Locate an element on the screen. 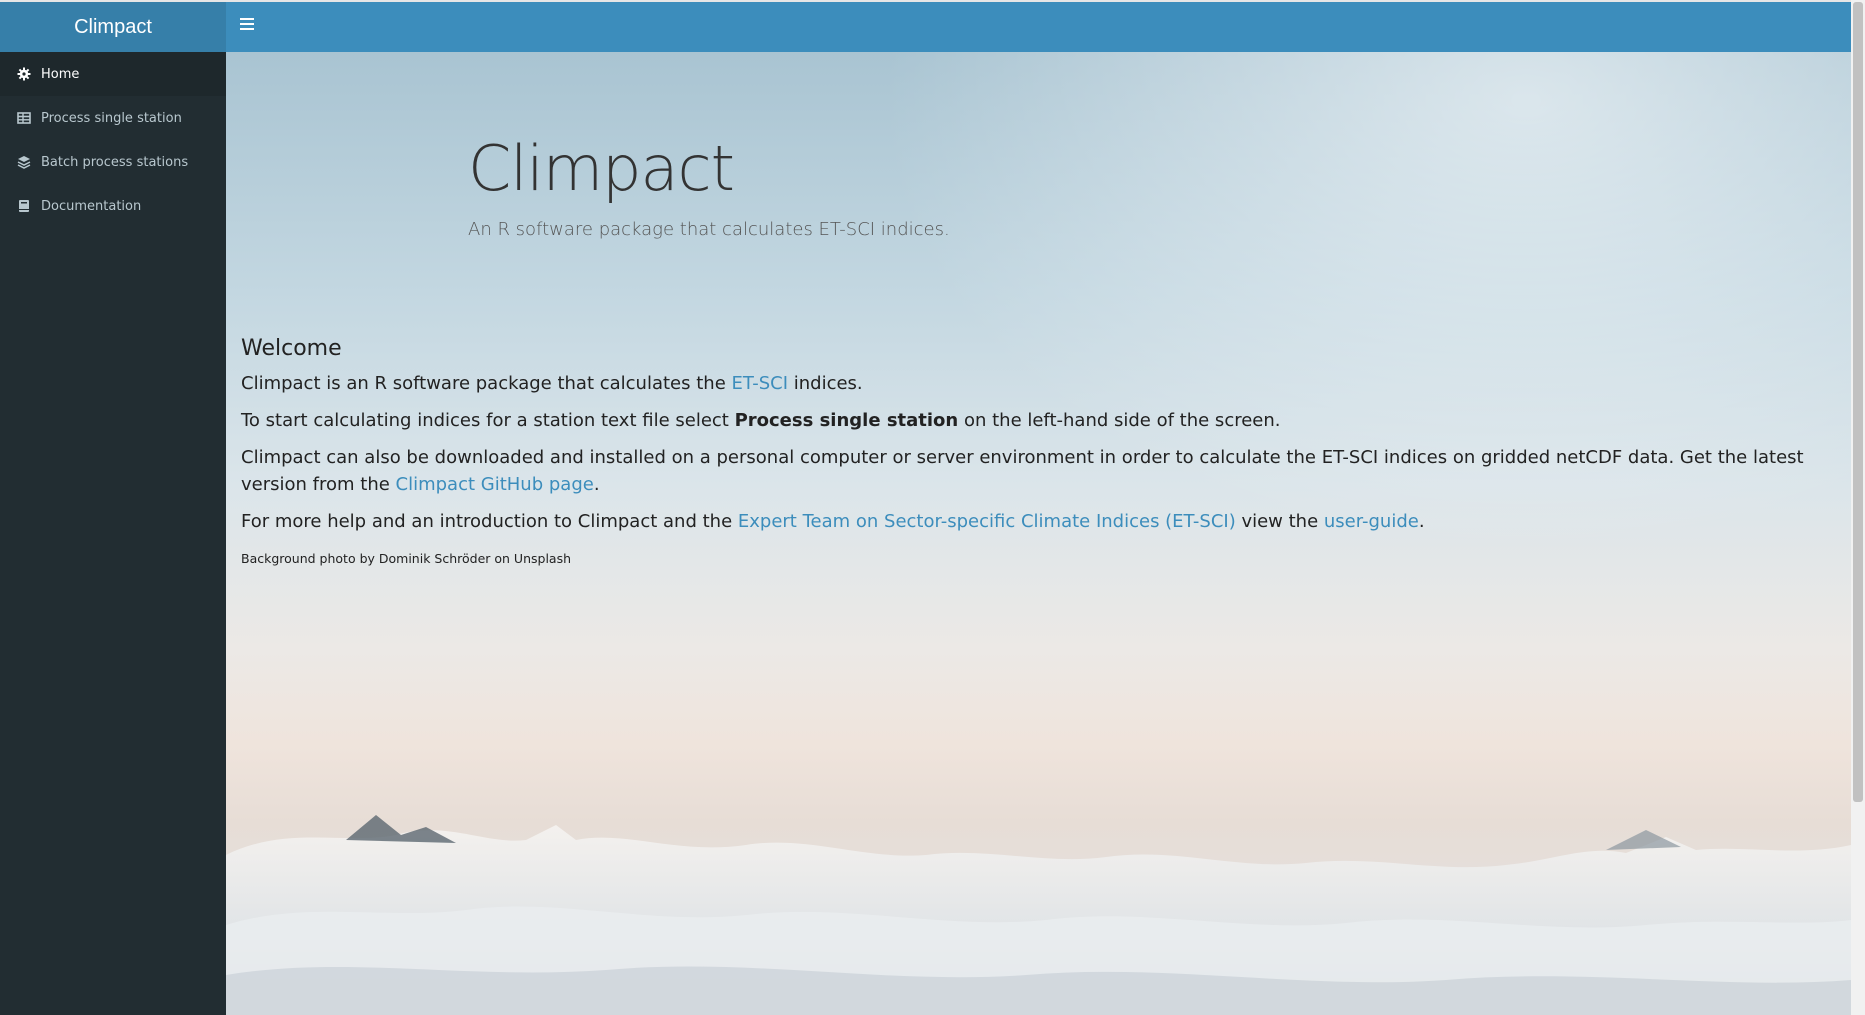  download-text-end: . is located at coordinates (596, 484).